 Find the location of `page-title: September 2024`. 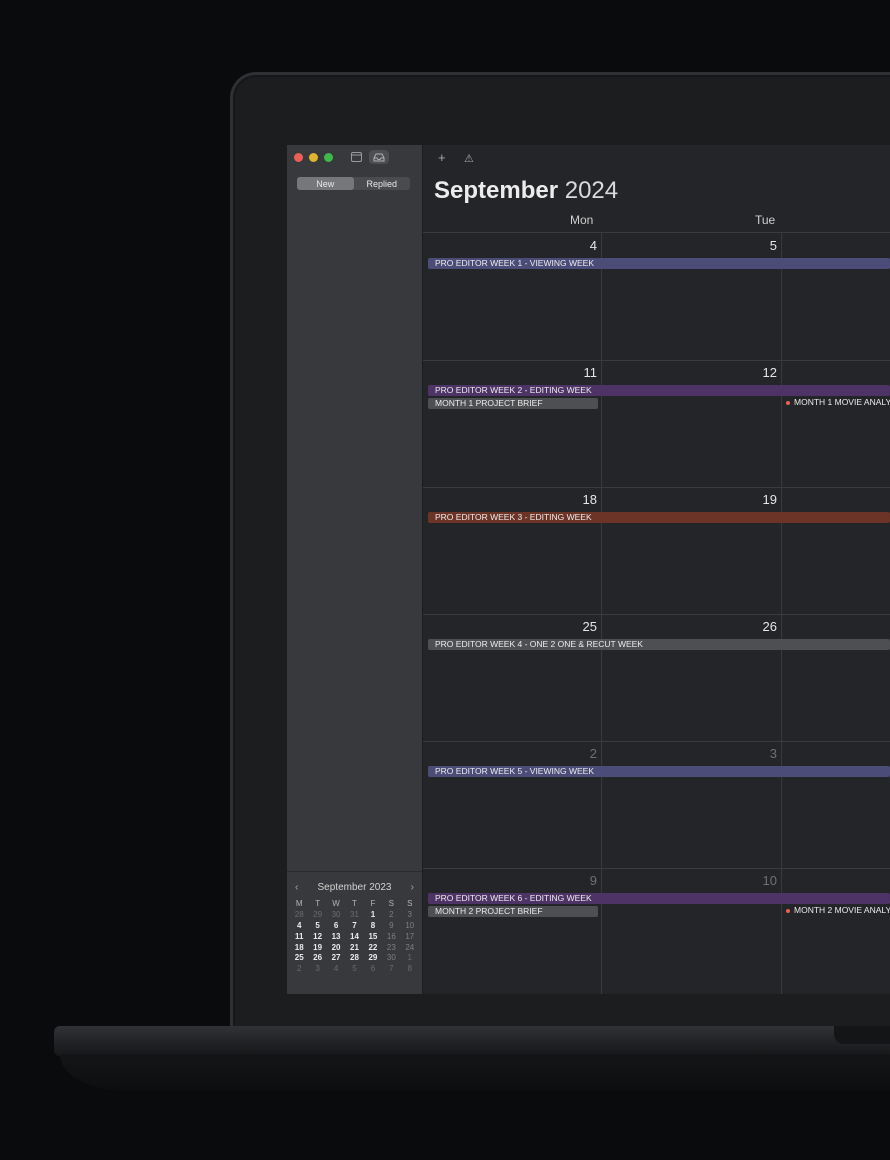

page-title: September 2024 is located at coordinates (526, 191).